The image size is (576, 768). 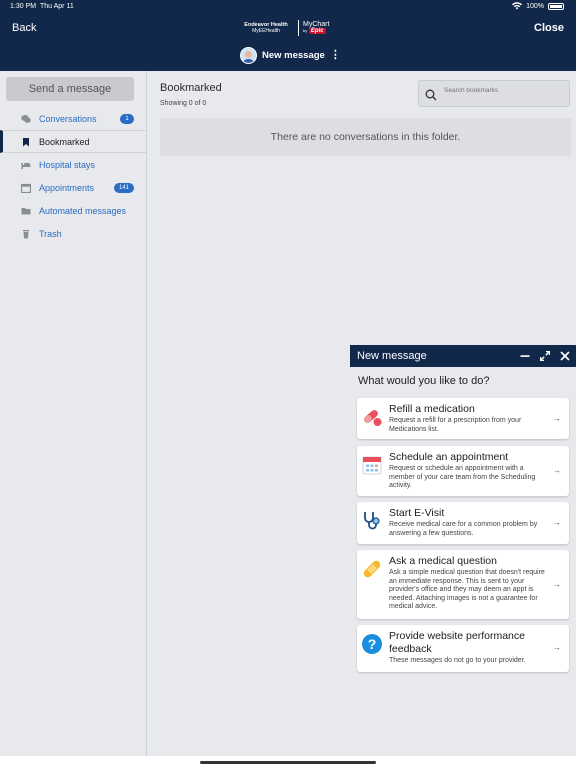 I want to click on sidebar-item-label: Trash, so click(x=50, y=233).